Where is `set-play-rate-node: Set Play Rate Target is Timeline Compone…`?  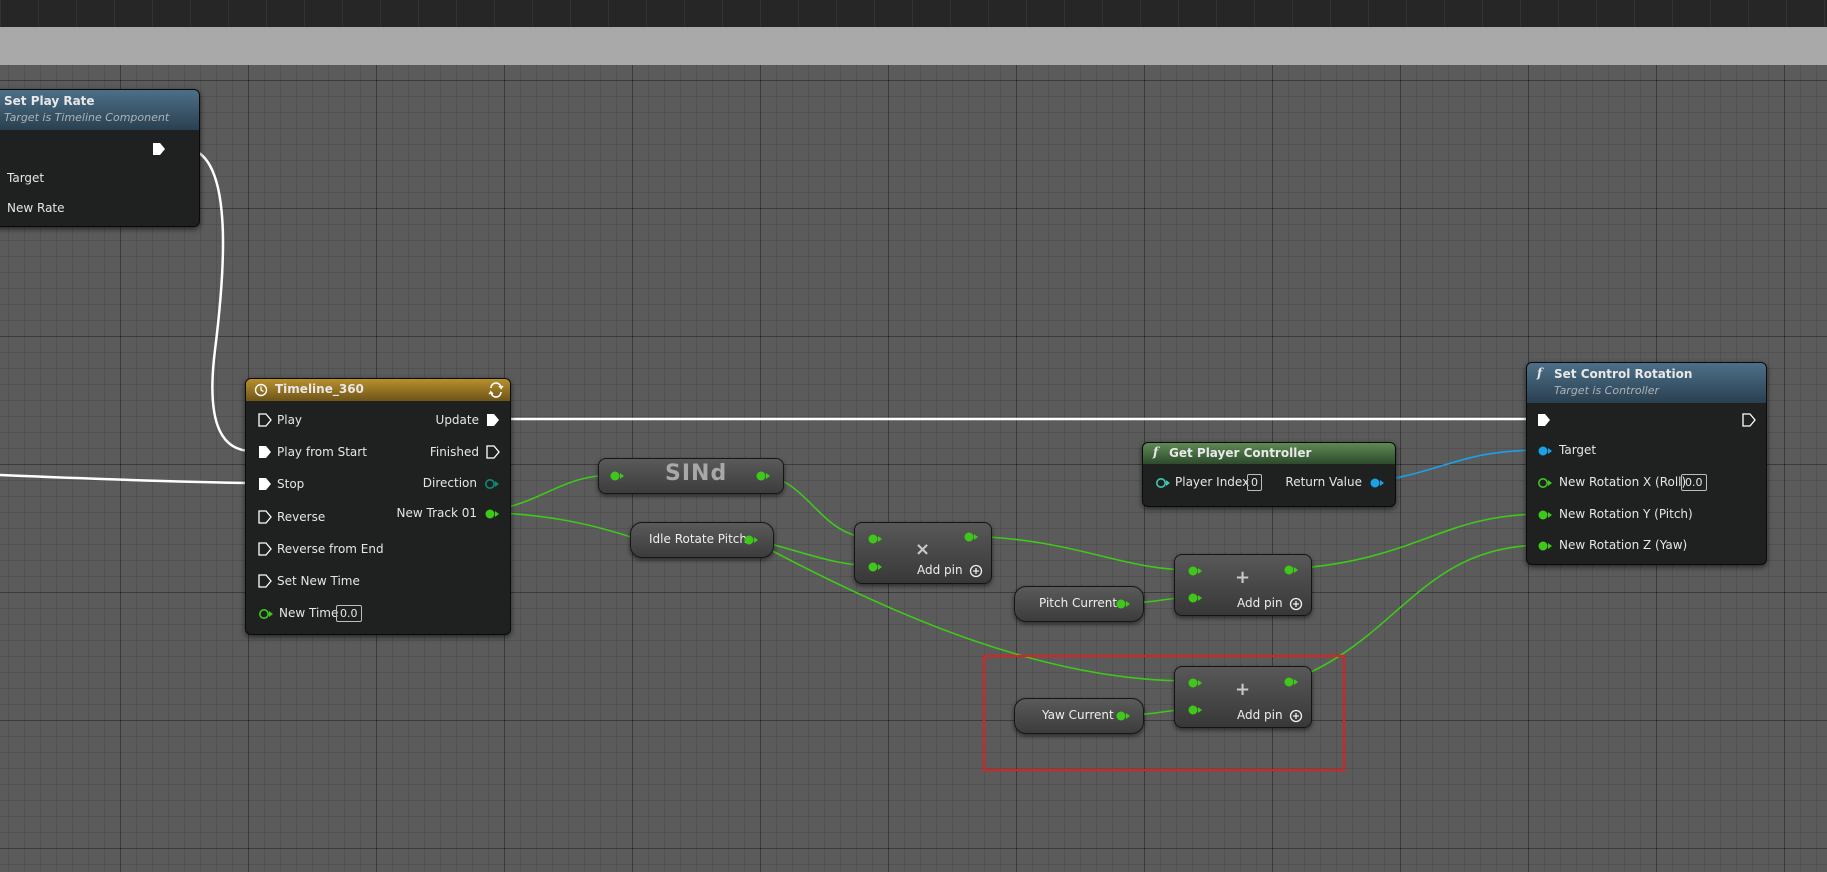
set-play-rate-node: Set Play Rate Target is Timeline Compone… is located at coordinates (100, 158).